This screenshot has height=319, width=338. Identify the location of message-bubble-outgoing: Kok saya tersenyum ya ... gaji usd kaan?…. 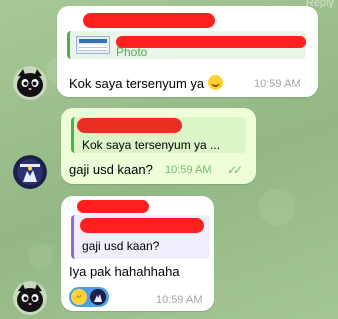
(158, 146).